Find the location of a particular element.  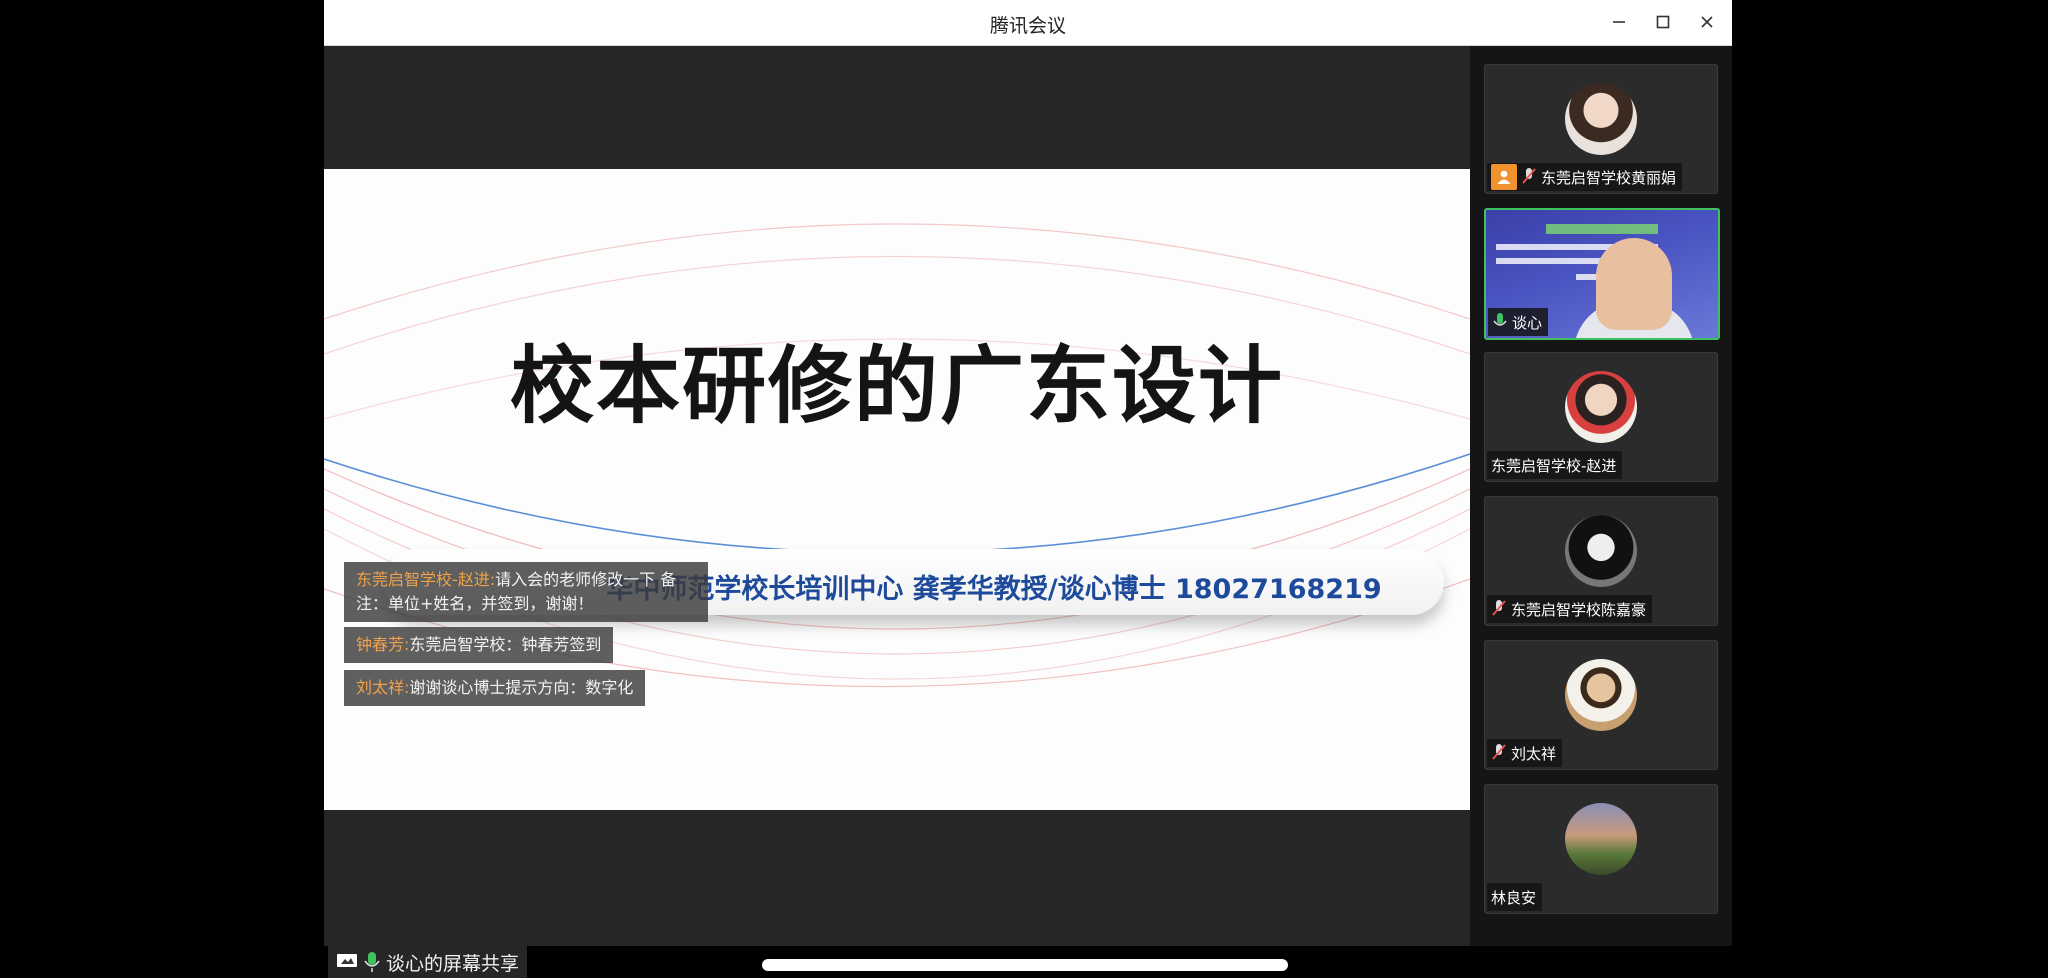

participant-name: 谈心 is located at coordinates (1527, 322).